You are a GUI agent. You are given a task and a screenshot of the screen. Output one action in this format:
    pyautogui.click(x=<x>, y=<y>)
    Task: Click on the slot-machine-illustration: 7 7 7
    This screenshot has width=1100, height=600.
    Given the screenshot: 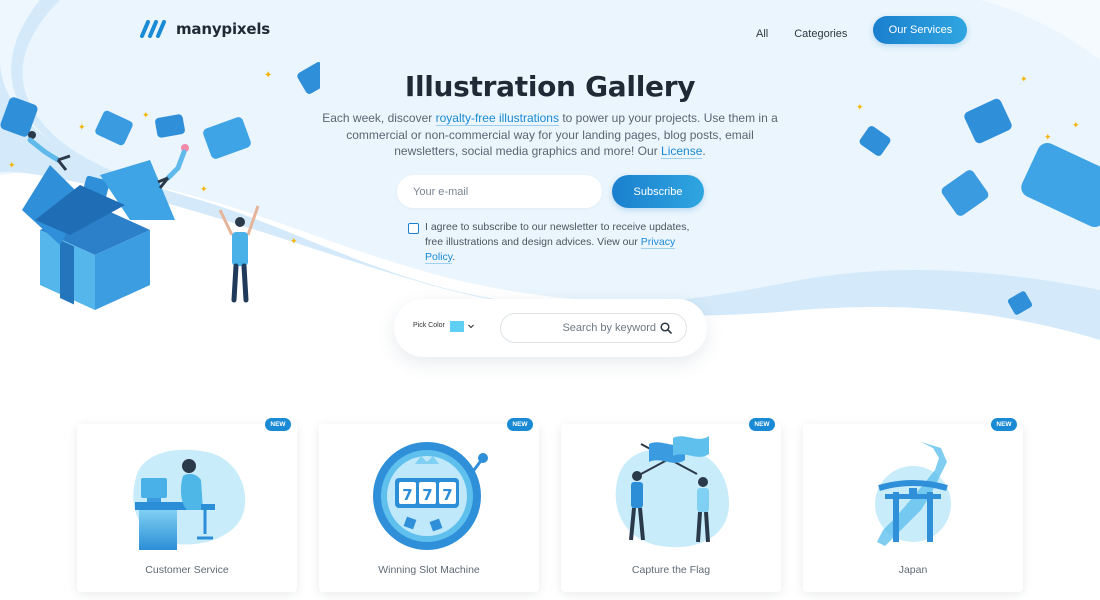 What is the action you would take?
    pyautogui.click(x=430, y=496)
    